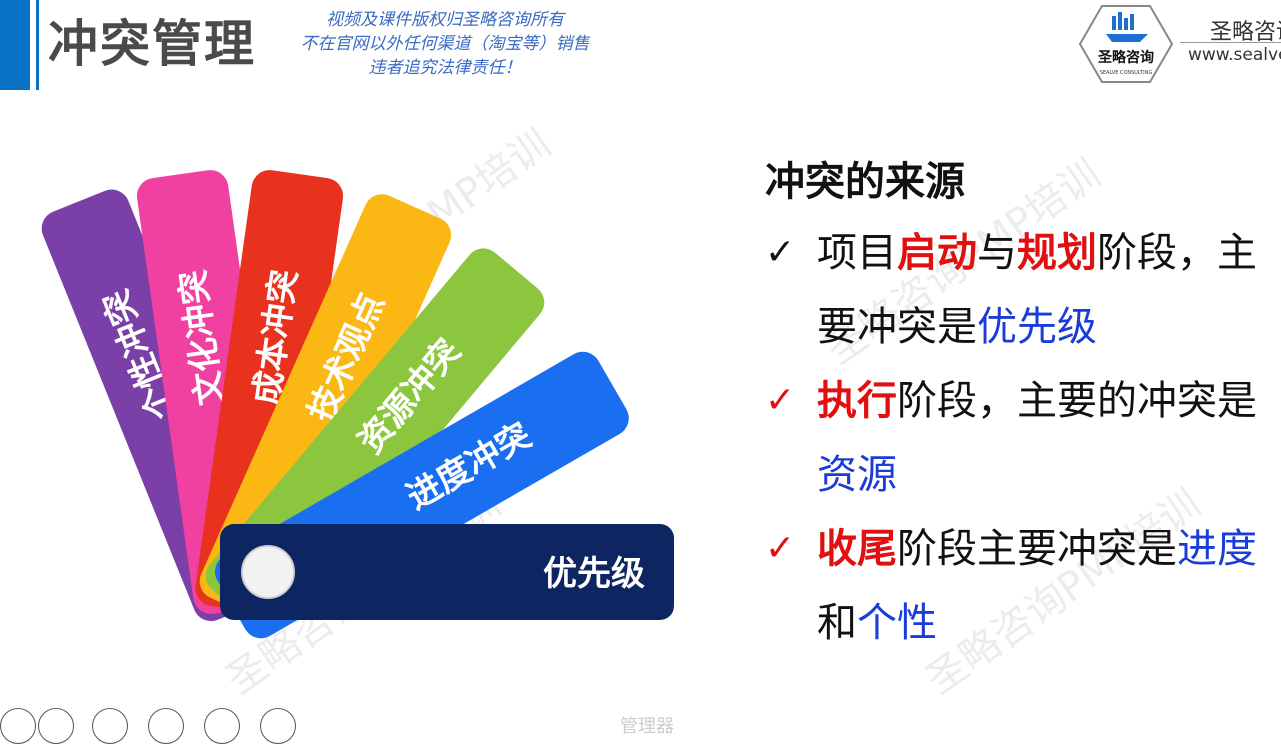 Image resolution: width=1281 pixels, height=744 pixels. Describe the element at coordinates (110, 726) in the screenshot. I see `pen-button` at that location.